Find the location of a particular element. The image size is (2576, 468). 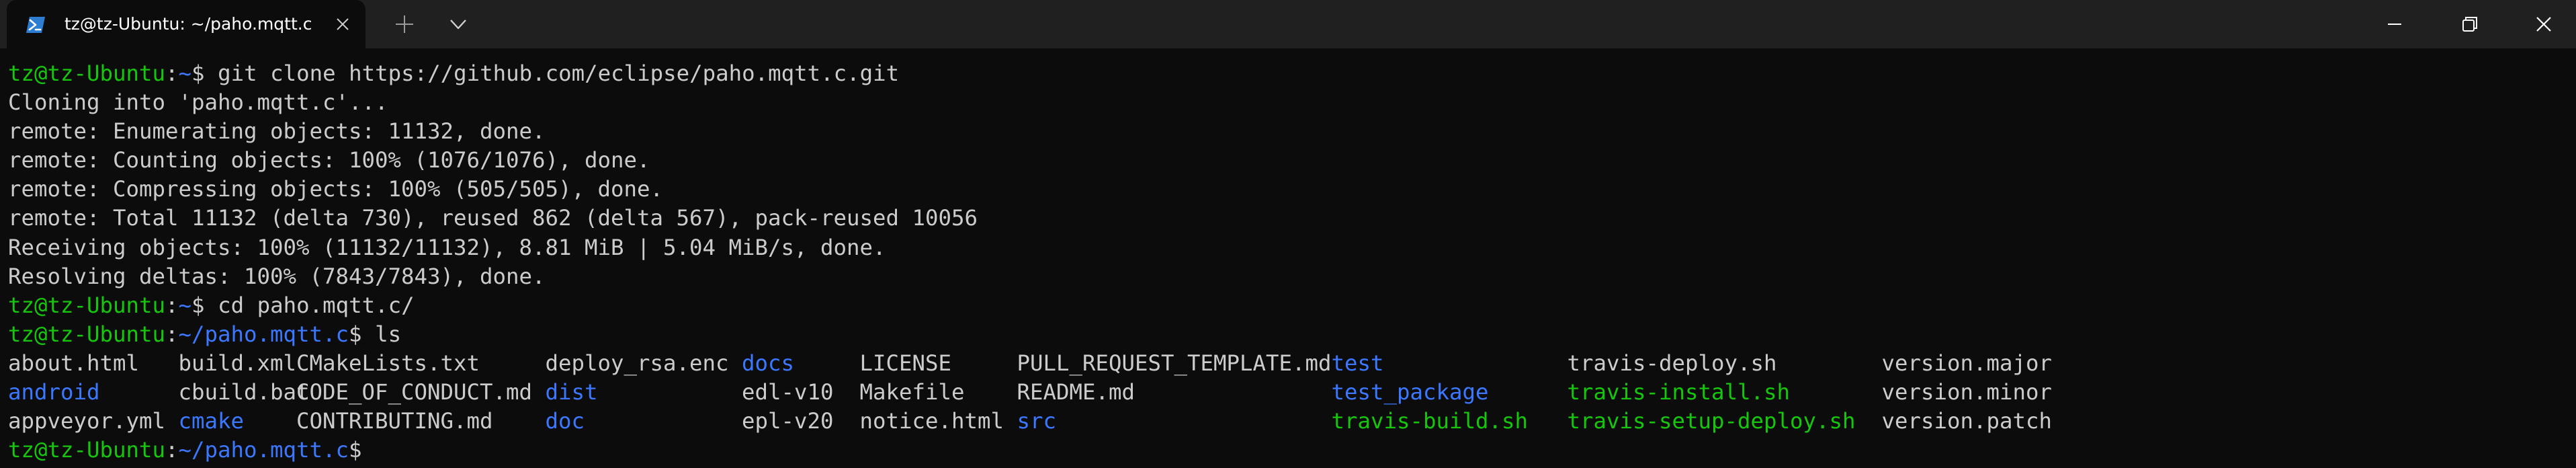

ls-file: LICENSE is located at coordinates (905, 363).